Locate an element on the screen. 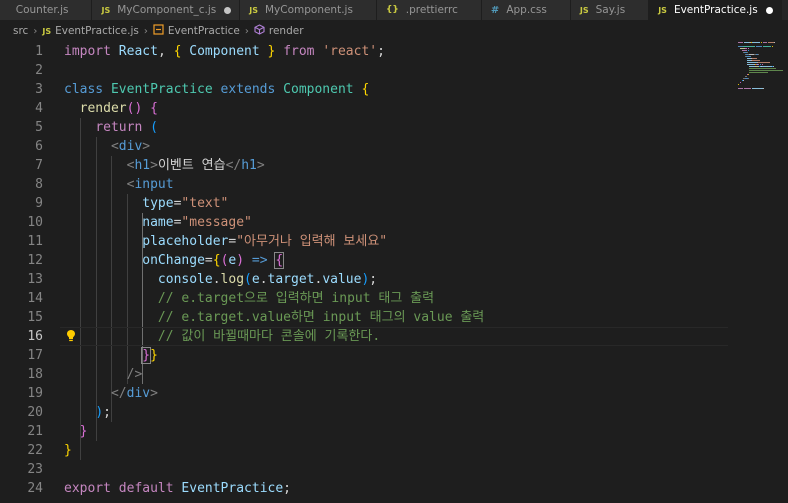 This screenshot has width=788, height=503. code-line: 20 ); is located at coordinates (365, 412).